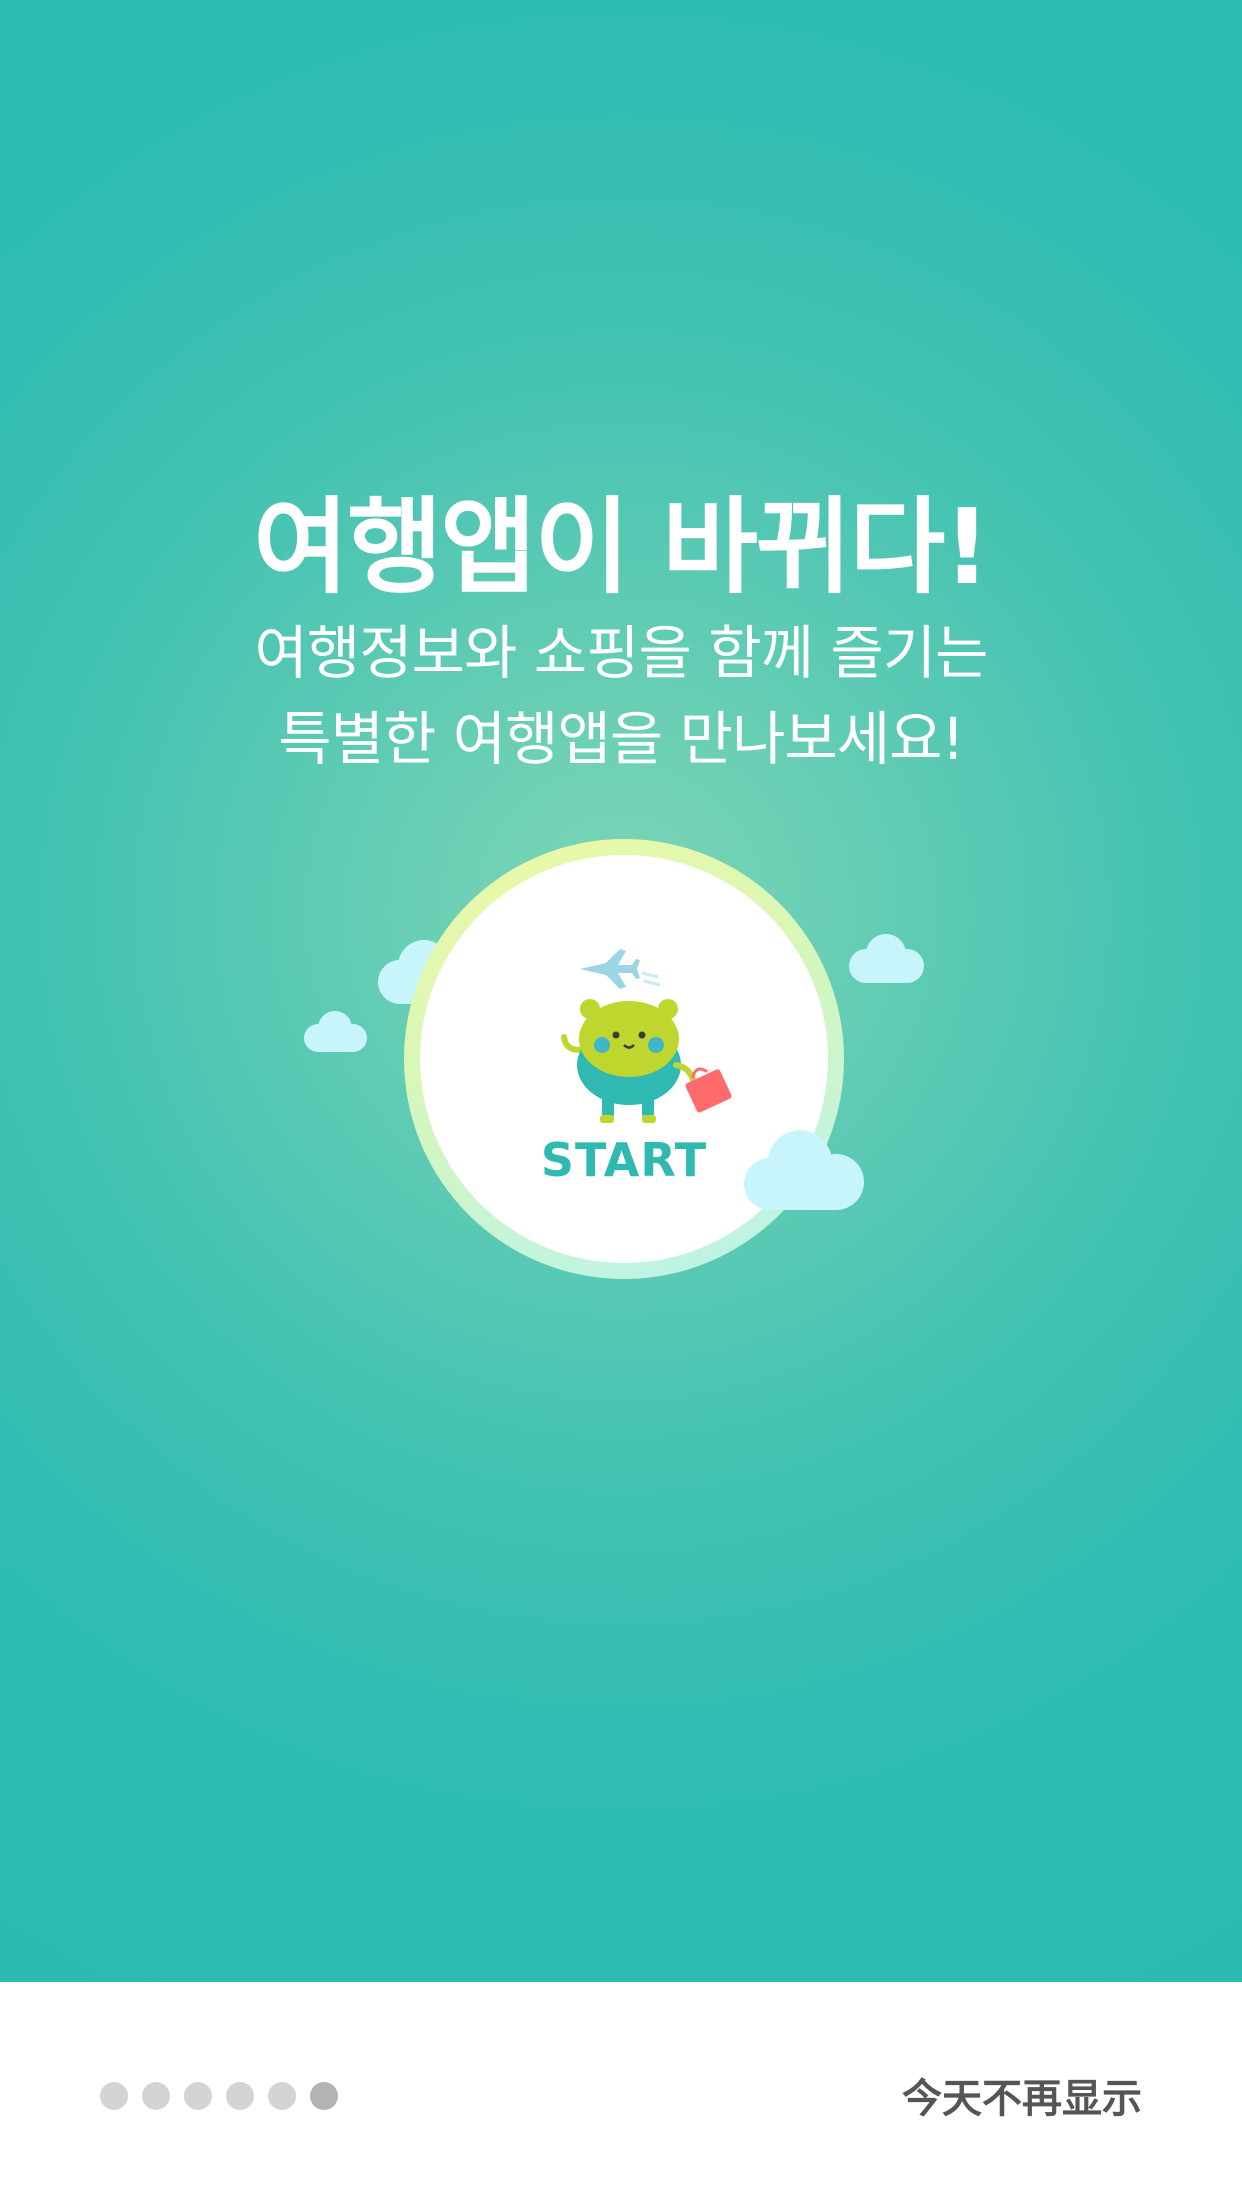  I want to click on page-subtitle: 여행정보와 쇼핑을 함께 즐기는 특별한 여행앱을 만나보세요!, so click(621, 696).